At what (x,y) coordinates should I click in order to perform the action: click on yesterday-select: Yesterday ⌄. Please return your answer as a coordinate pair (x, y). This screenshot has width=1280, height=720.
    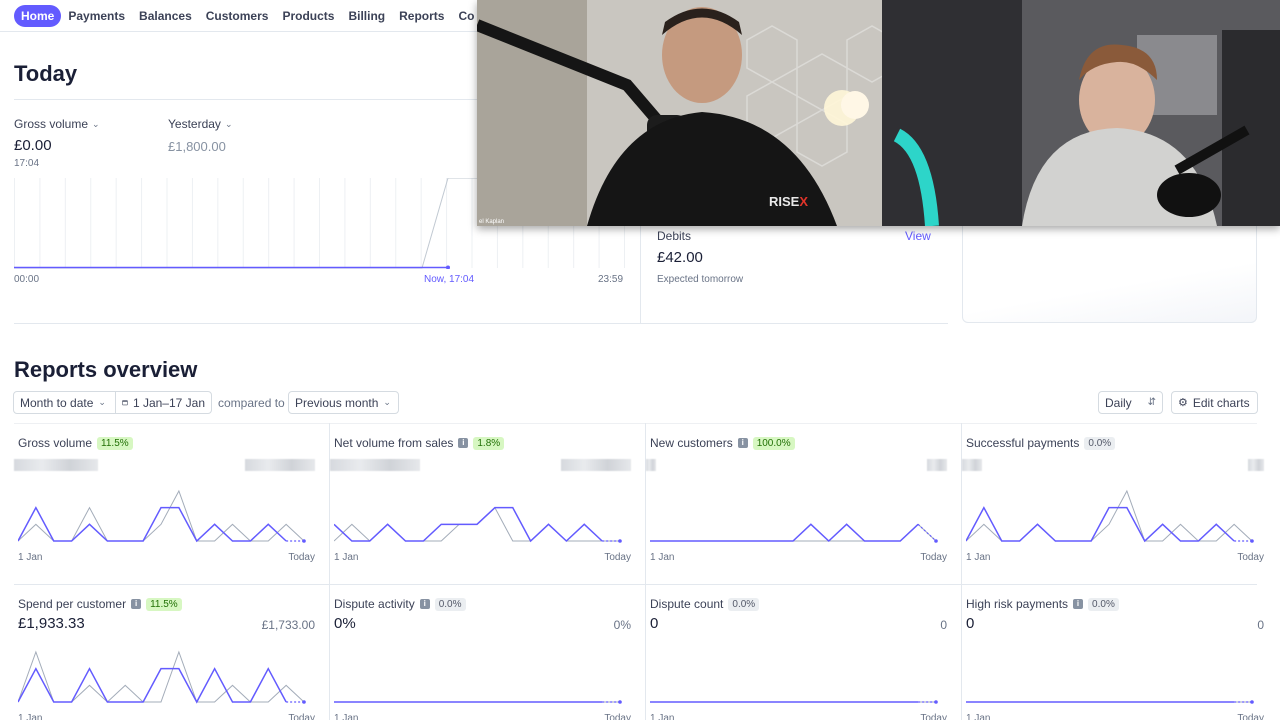
    Looking at the image, I should click on (200, 124).